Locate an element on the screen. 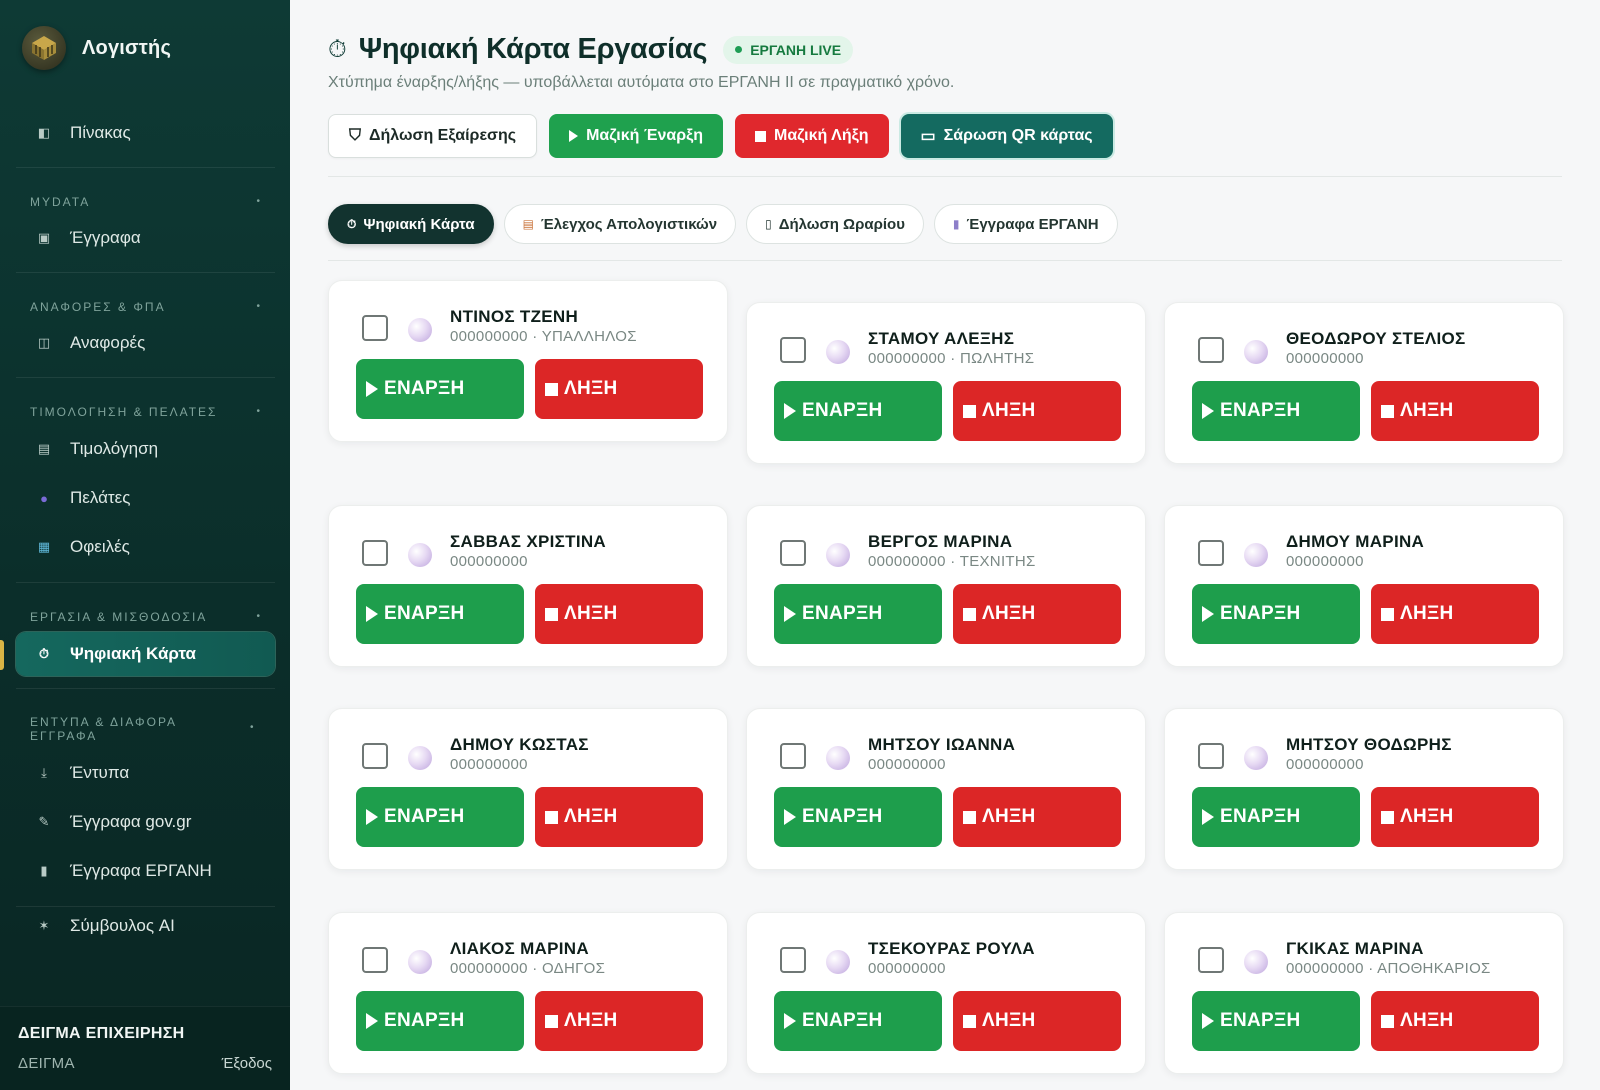 The image size is (1600, 1090). employee-meta: 000000000 · ΥΠΑΛΛΗΛΟΣ is located at coordinates (543, 336).